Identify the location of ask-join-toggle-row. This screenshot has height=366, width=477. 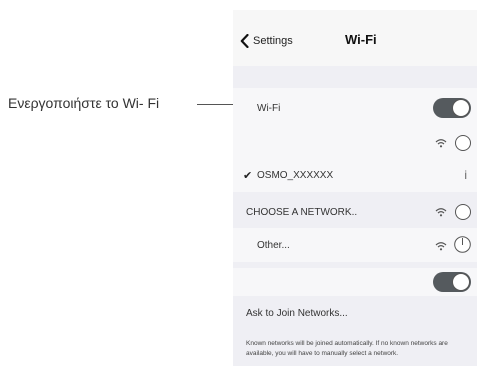
(355, 282).